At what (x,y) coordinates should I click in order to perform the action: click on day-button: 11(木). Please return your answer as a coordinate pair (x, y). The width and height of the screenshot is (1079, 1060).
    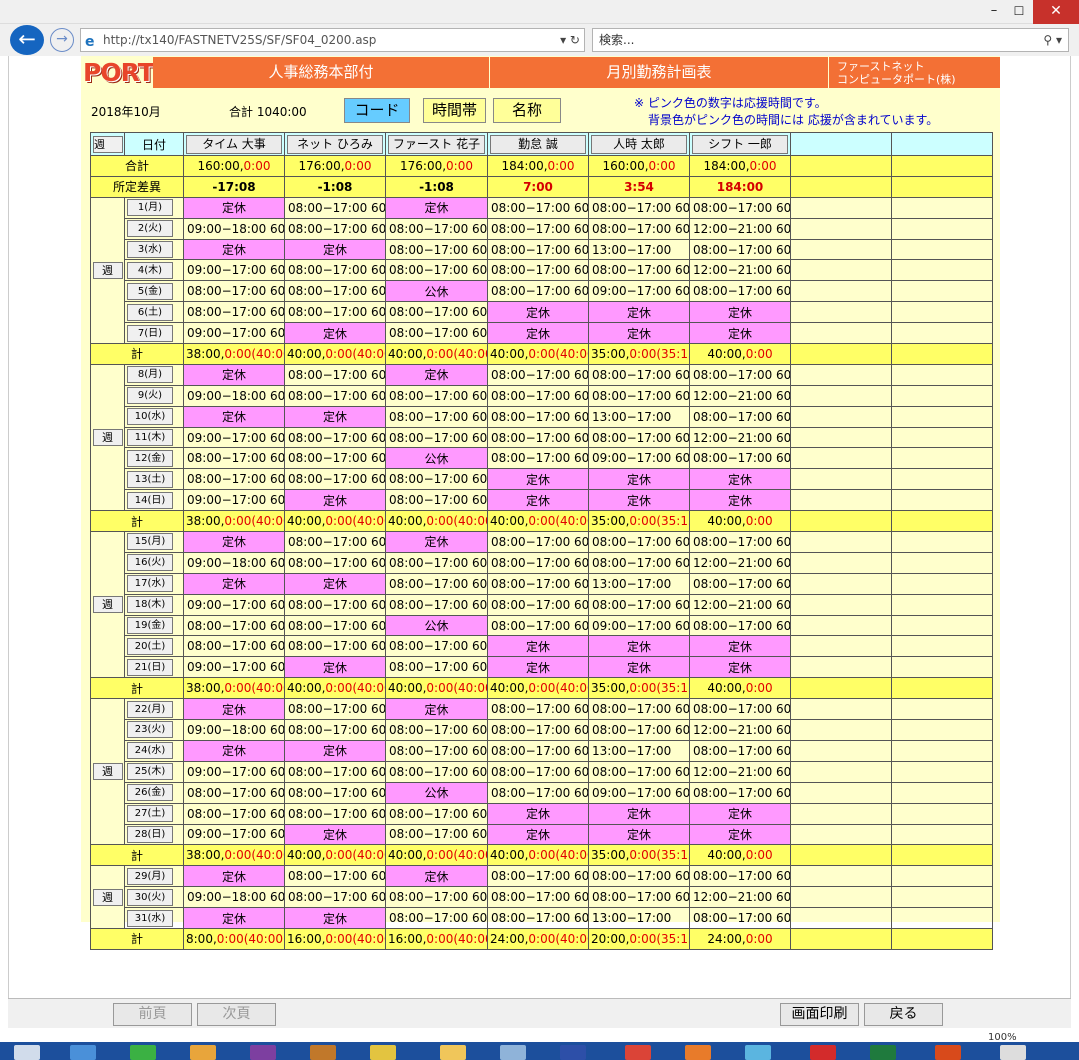
    Looking at the image, I should click on (150, 438).